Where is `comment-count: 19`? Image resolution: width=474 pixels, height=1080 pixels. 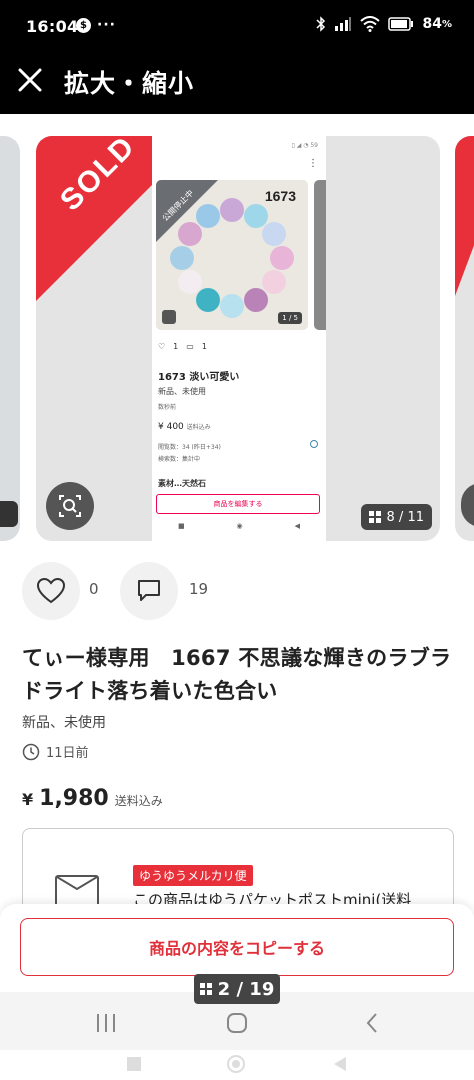
comment-count: 19 is located at coordinates (199, 589).